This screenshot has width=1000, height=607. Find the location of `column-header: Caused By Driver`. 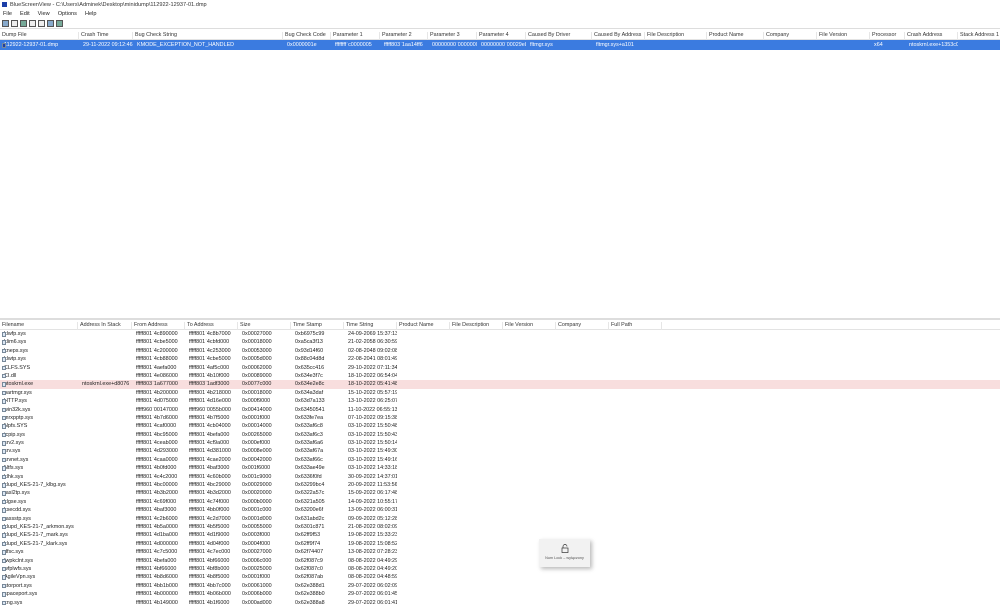

column-header: Caused By Driver is located at coordinates (559, 36).